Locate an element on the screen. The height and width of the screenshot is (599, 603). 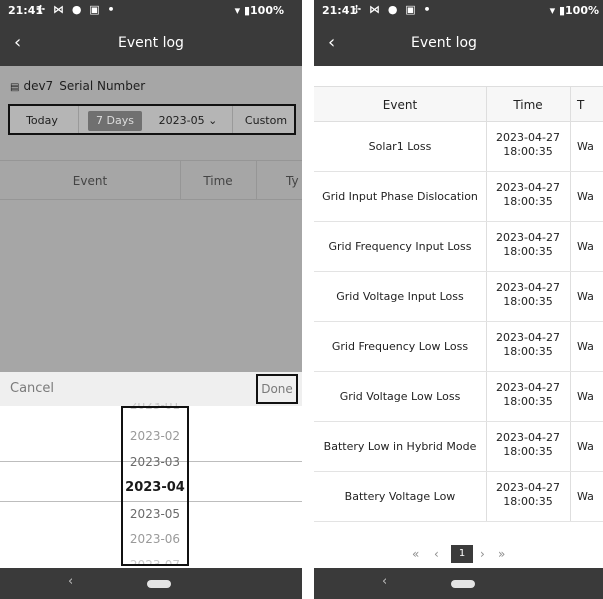
first-page-icon: « is located at coordinates (415, 554).